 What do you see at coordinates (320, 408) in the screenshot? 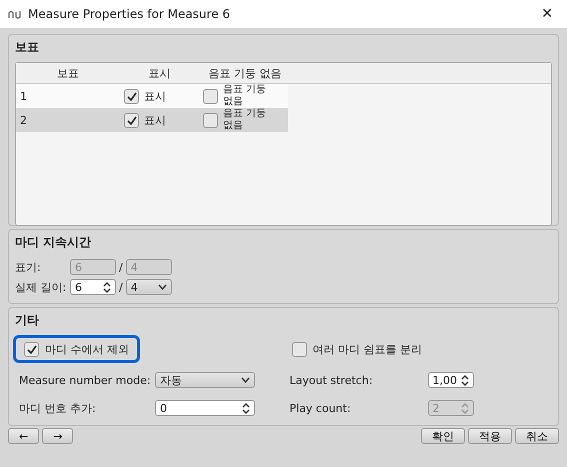
I see `field-label: Play count:` at bounding box center [320, 408].